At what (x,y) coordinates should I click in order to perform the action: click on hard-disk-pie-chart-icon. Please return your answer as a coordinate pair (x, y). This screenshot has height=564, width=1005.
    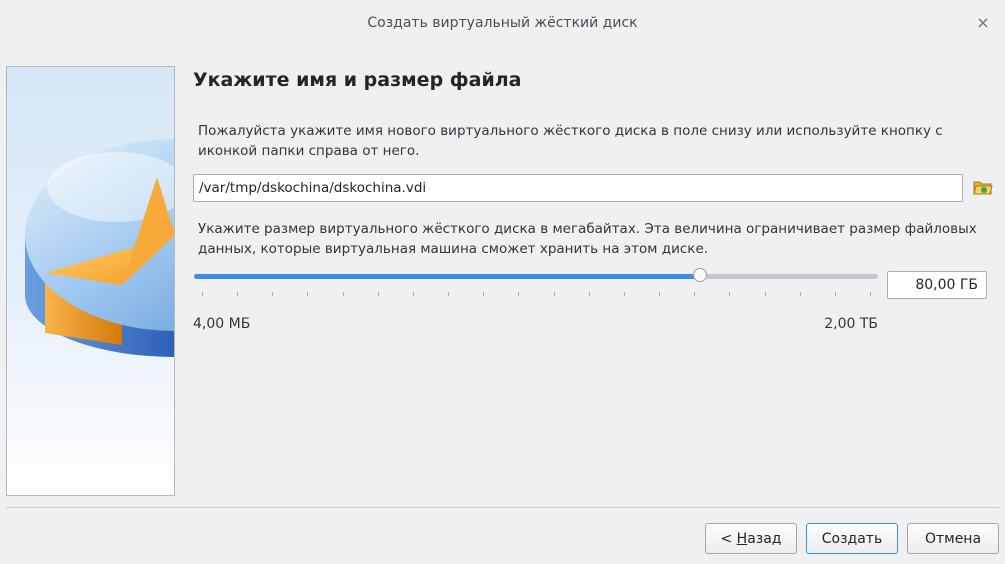
    Looking at the image, I should click on (90, 281).